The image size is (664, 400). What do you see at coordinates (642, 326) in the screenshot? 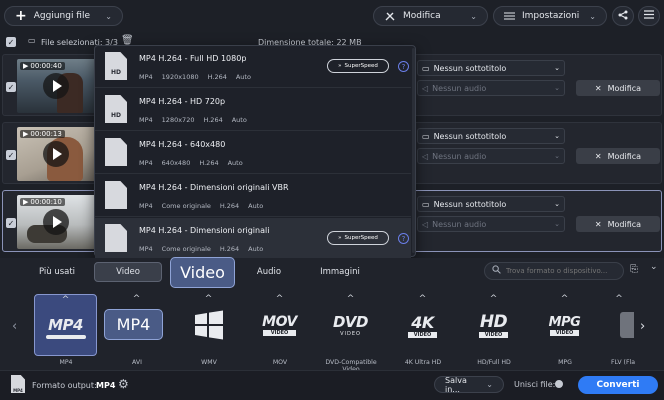
I see `scroll-right-icon: ›` at bounding box center [642, 326].